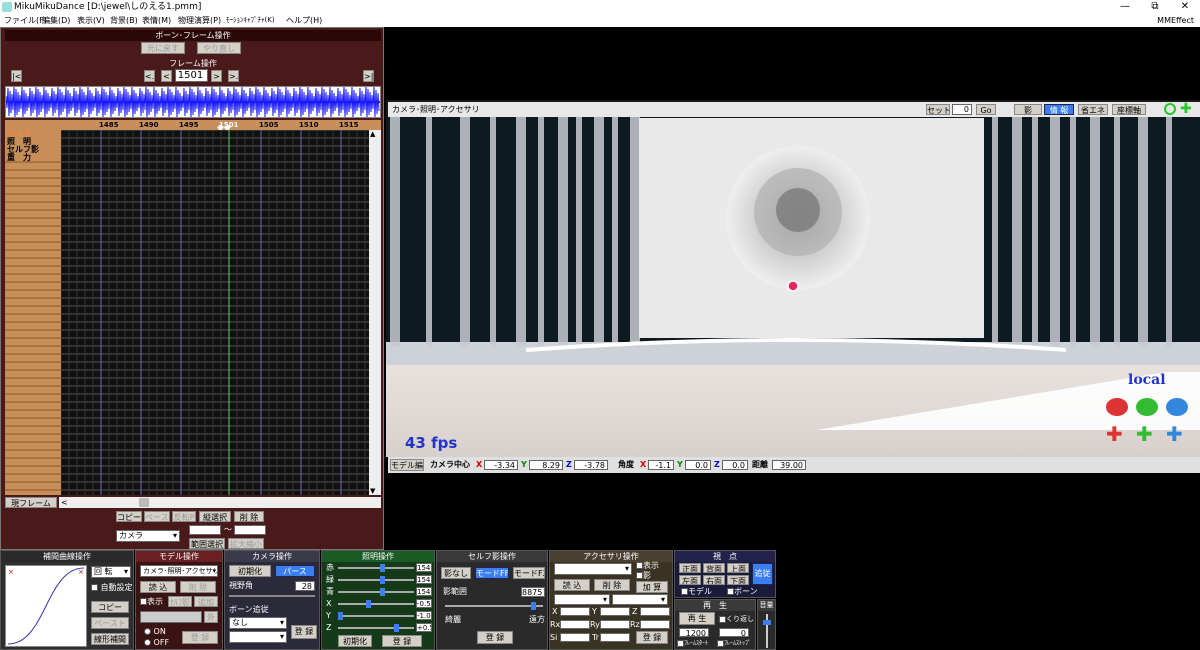 Image resolution: width=1200 pixels, height=650 pixels. I want to click on acc-rz-input, so click(655, 624).